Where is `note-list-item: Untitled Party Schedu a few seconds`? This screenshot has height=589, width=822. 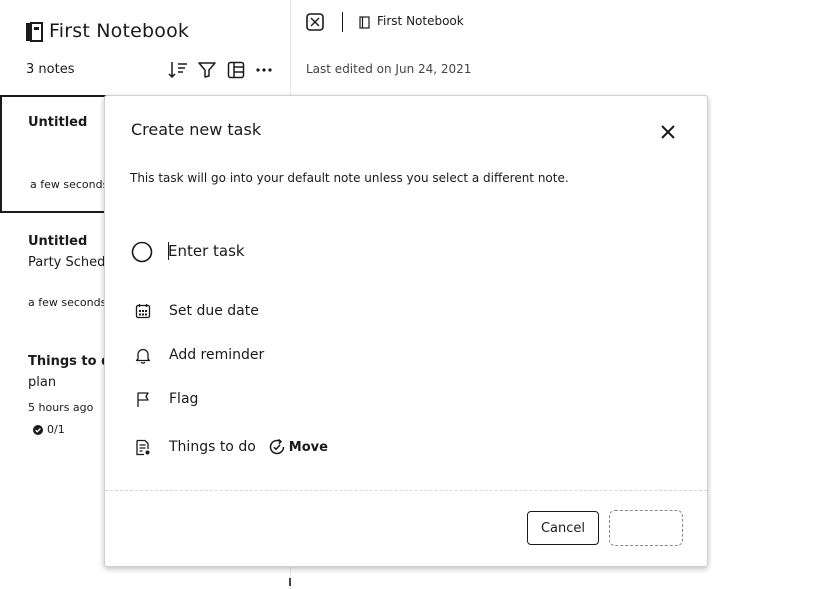
note-list-item: Untitled Party Schedu a few seconds is located at coordinates (55, 275).